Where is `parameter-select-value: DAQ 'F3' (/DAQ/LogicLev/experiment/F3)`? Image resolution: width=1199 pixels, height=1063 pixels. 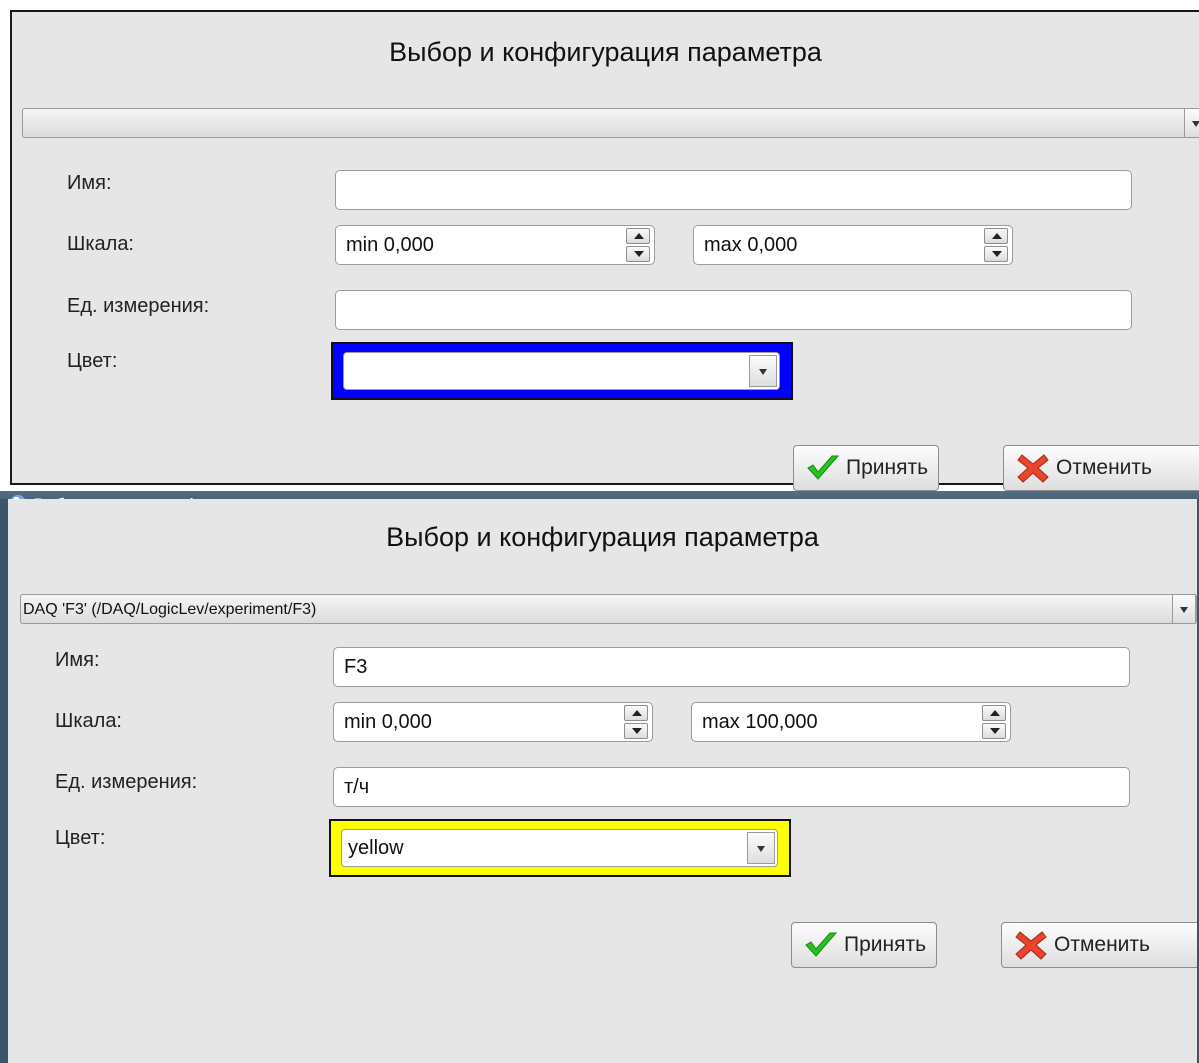
parameter-select-value: DAQ 'F3' (/DAQ/LogicLev/experiment/F3) is located at coordinates (170, 609).